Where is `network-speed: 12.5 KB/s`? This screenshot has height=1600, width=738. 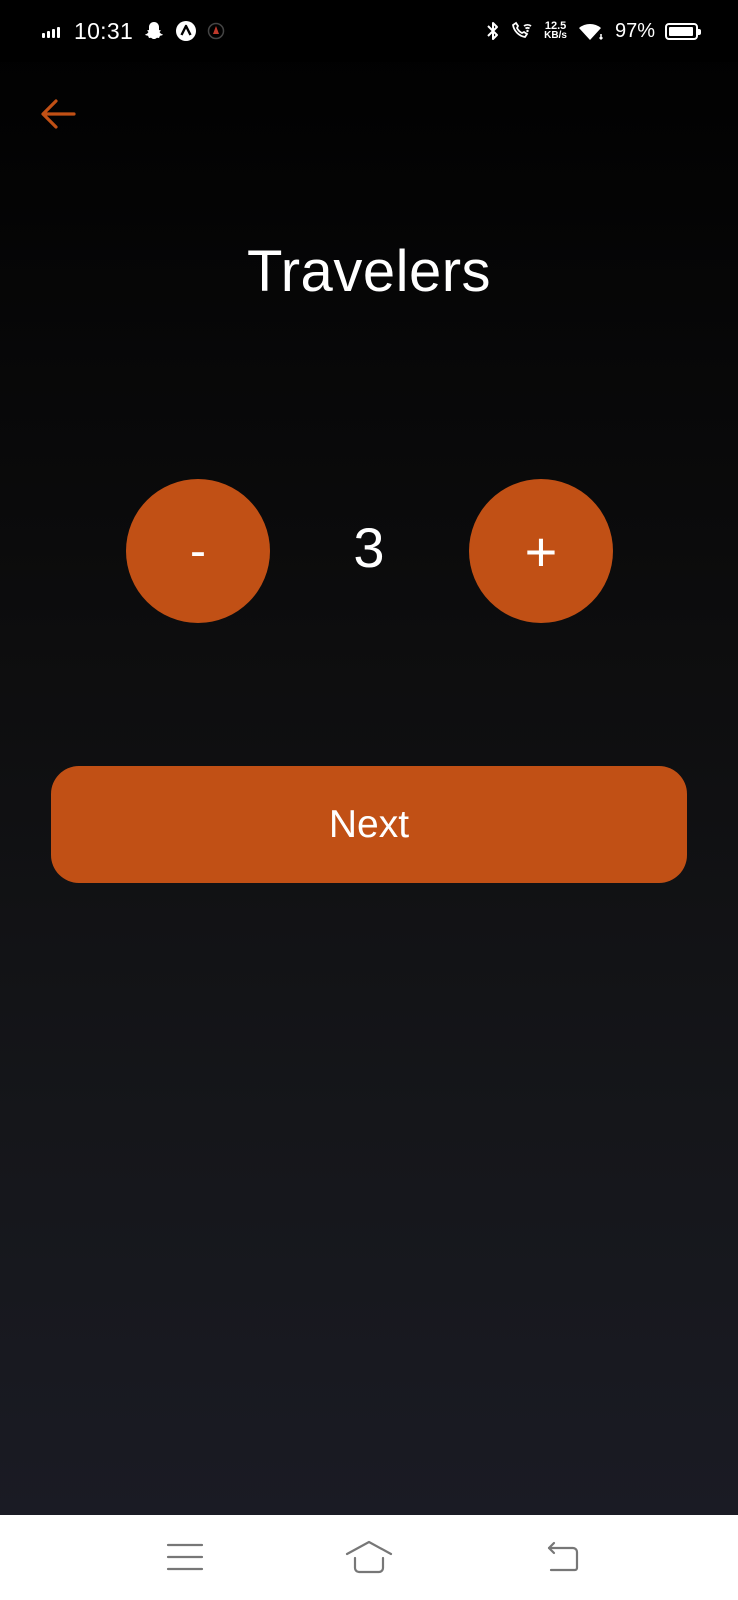 network-speed: 12.5 KB/s is located at coordinates (555, 31).